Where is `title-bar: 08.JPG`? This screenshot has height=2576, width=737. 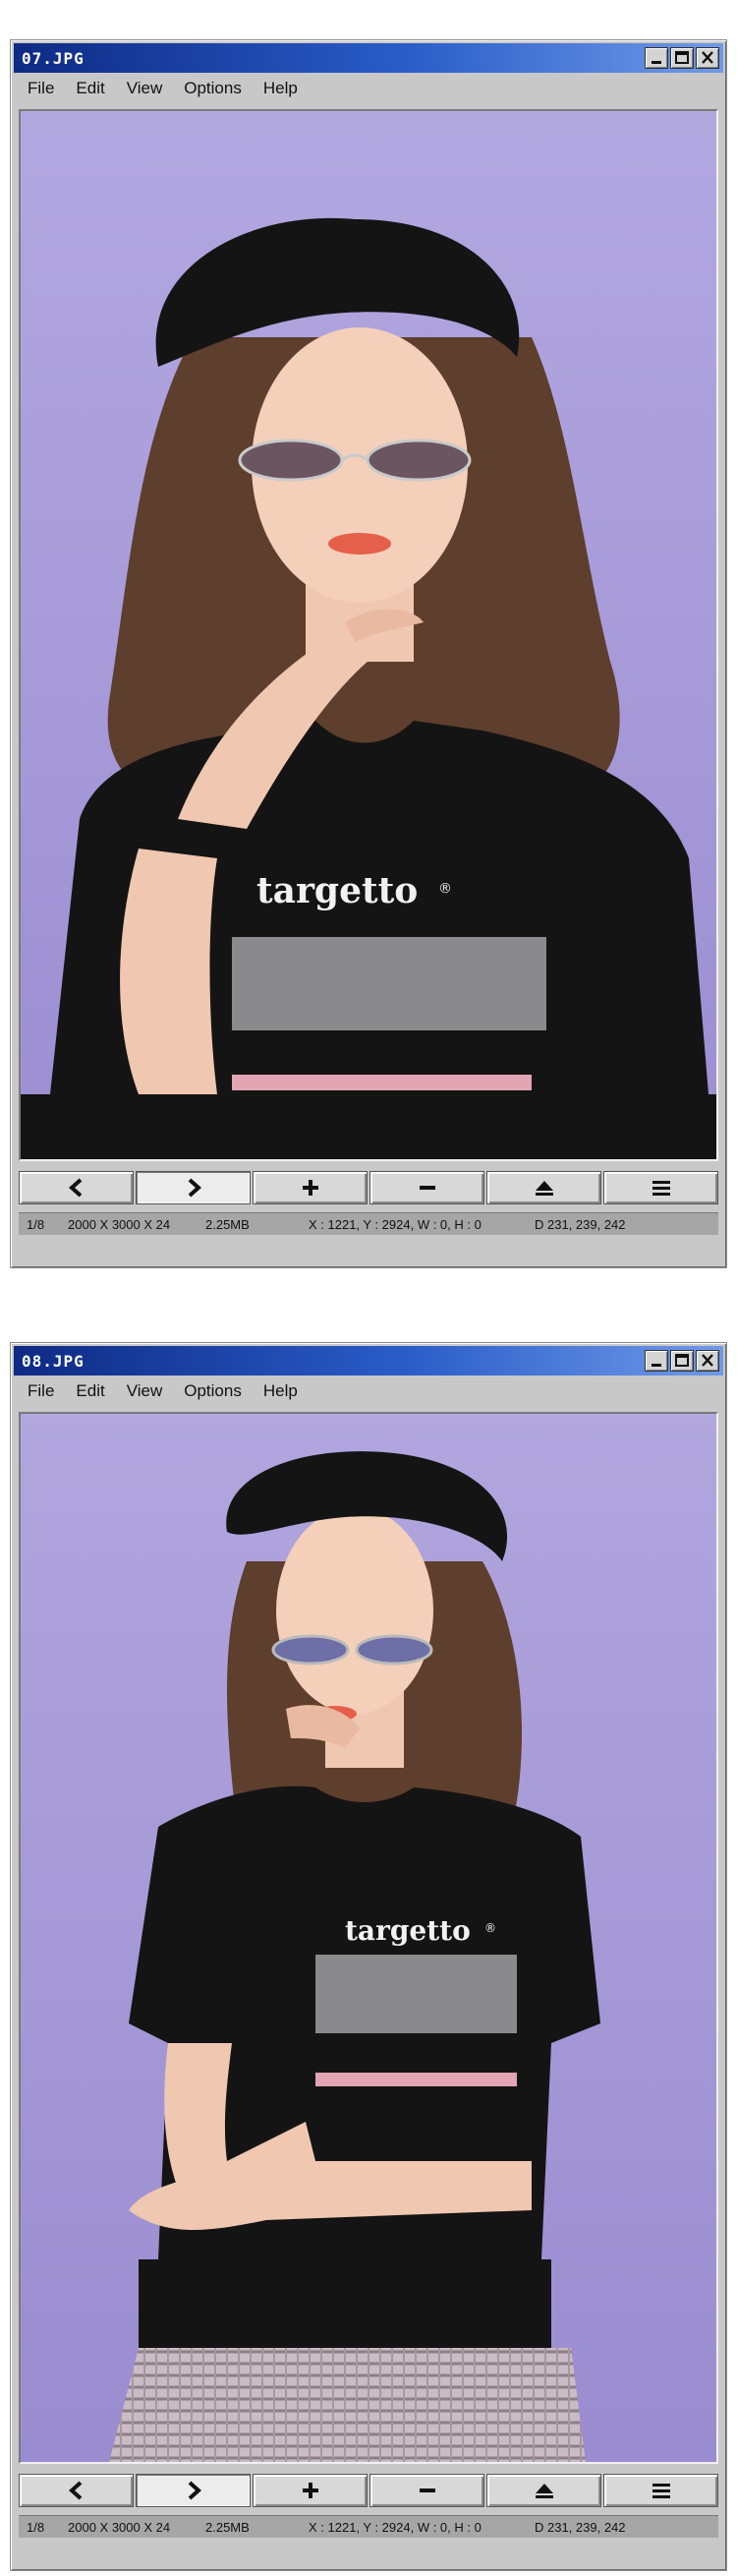
title-bar: 08.JPG is located at coordinates (368, 1361).